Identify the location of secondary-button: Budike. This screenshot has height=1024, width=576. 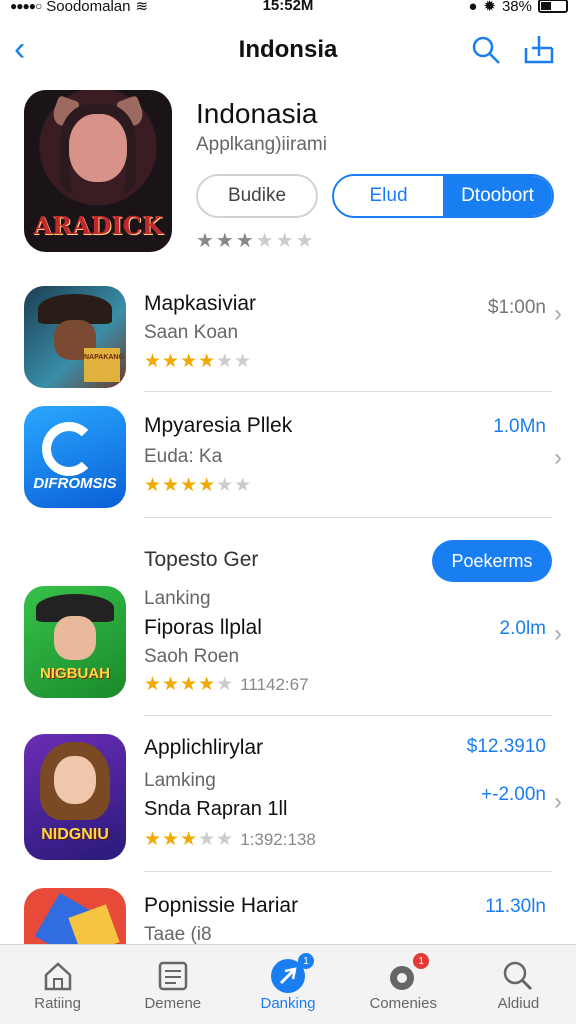
(257, 196).